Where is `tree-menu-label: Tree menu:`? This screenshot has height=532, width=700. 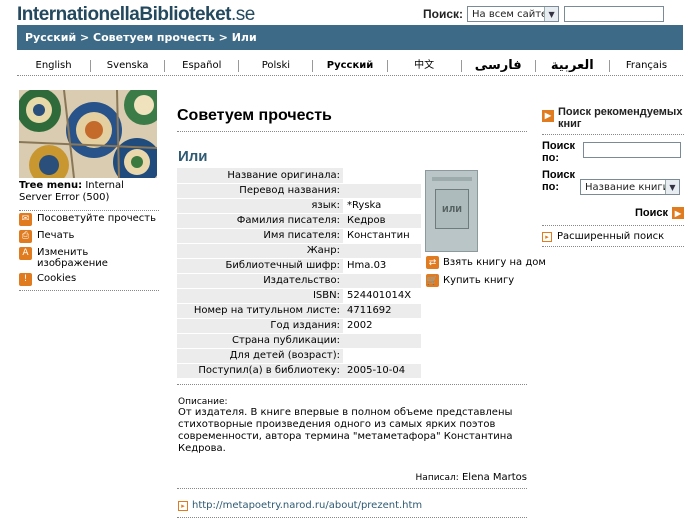 tree-menu-label: Tree menu: is located at coordinates (51, 185).